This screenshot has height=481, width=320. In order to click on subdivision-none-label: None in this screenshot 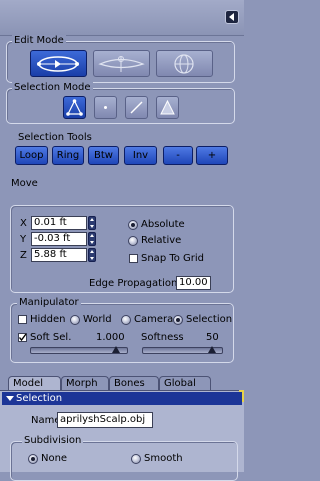, I will do `click(54, 458)`.